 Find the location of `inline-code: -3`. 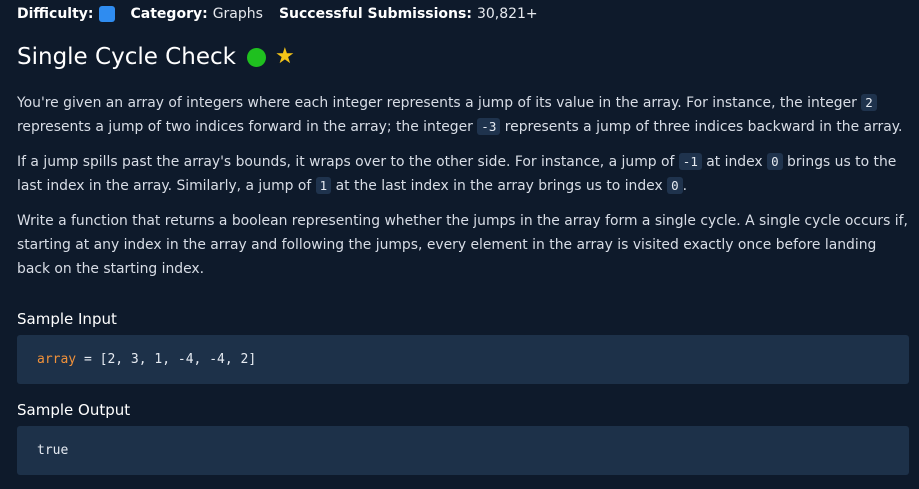

inline-code: -3 is located at coordinates (489, 126).